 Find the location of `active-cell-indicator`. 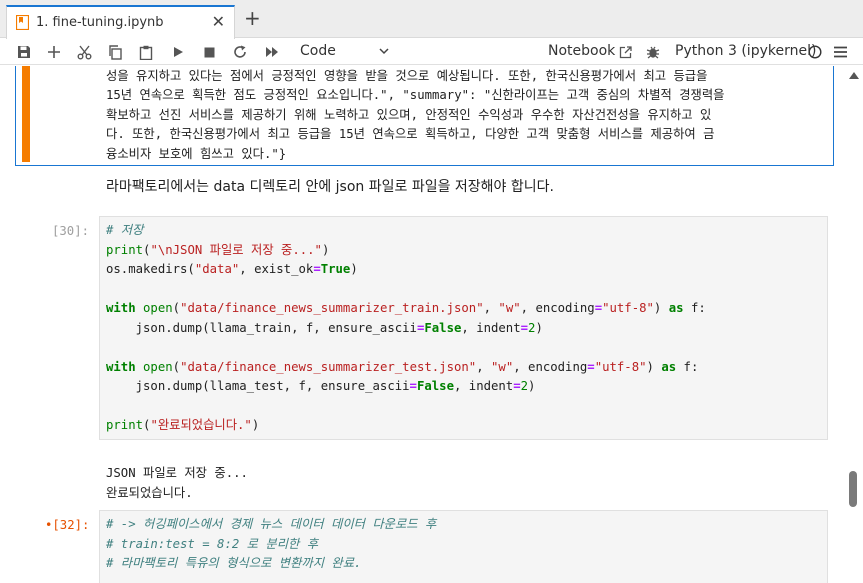

active-cell-indicator is located at coordinates (26, 114).